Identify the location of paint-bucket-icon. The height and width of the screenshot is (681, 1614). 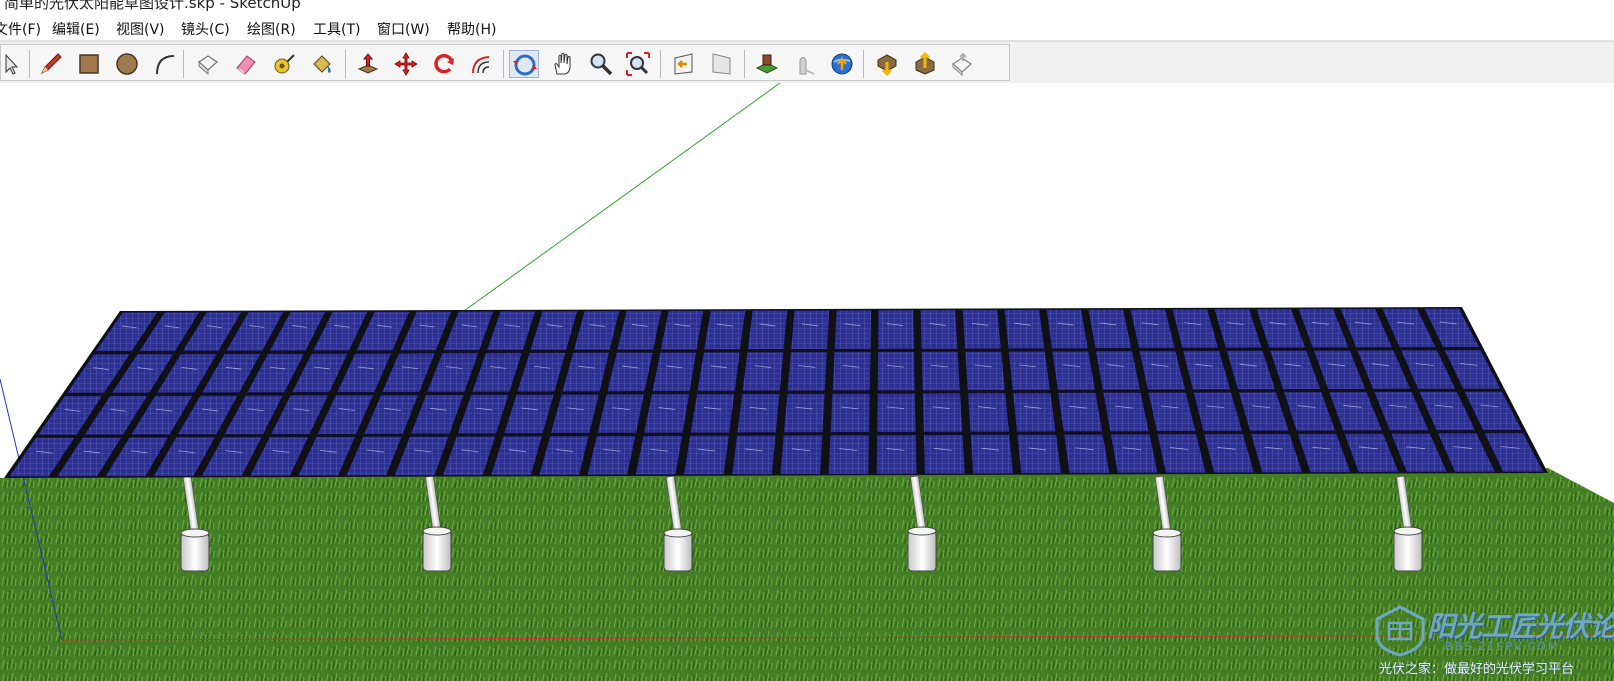
(322, 64).